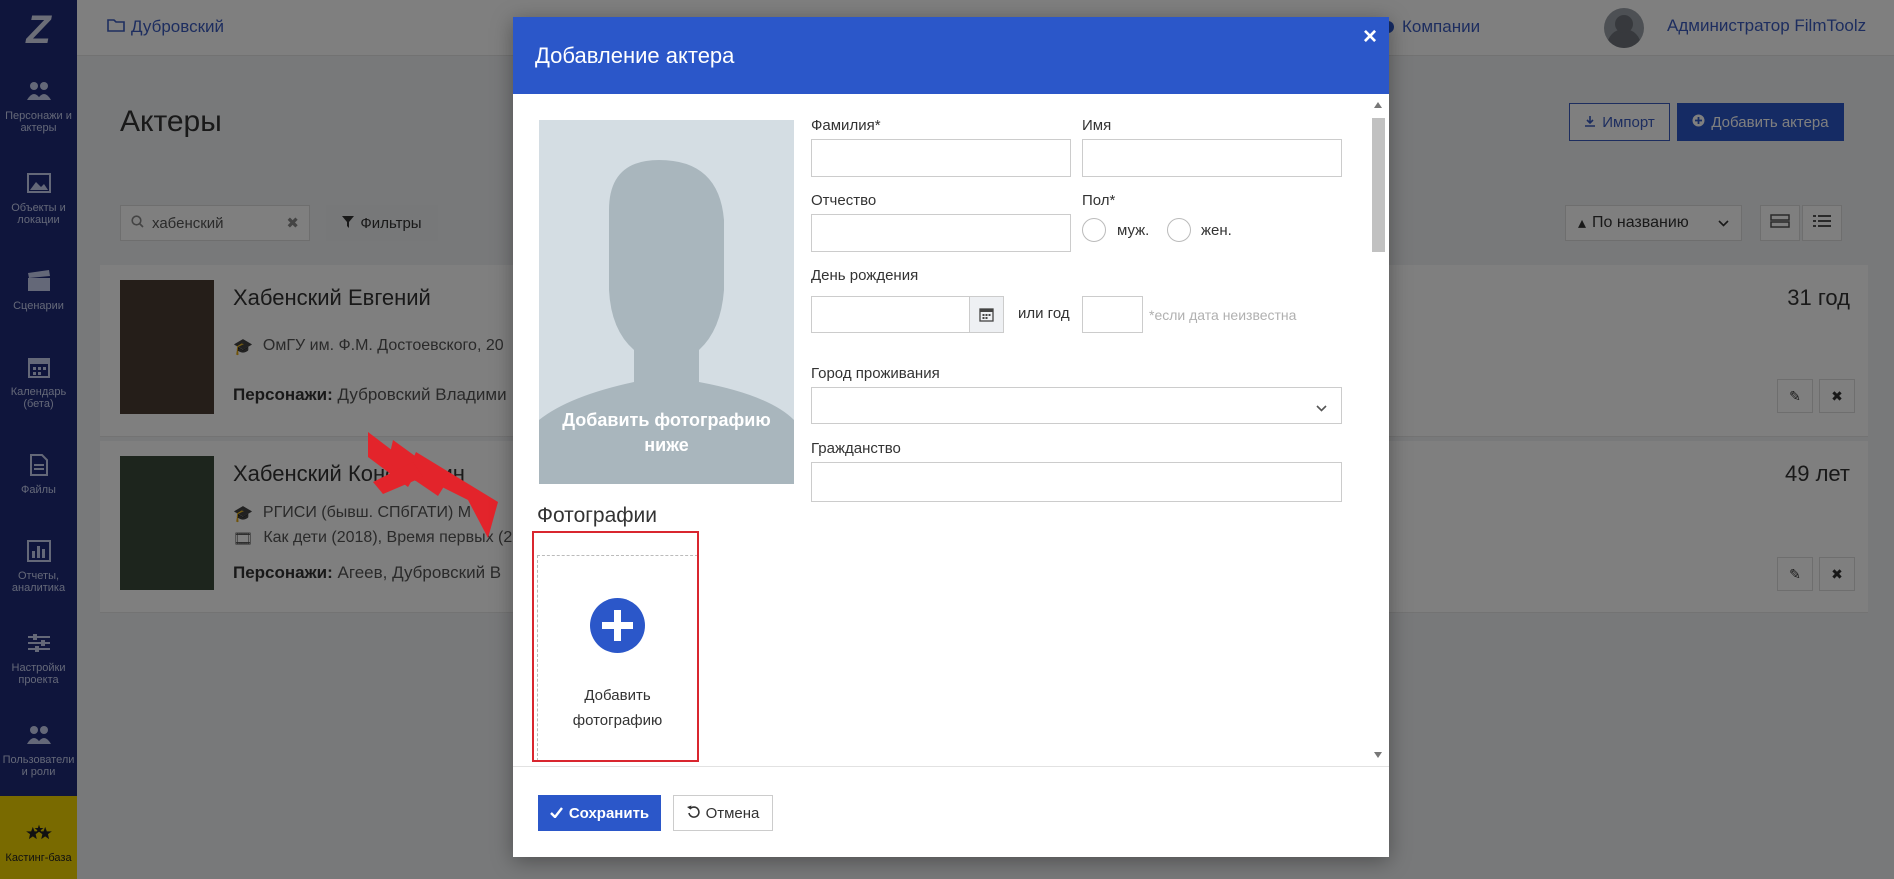 Image resolution: width=1894 pixels, height=879 pixels. Describe the element at coordinates (951, 811) in the screenshot. I see `modal-footer: Сохранить Отмена` at that location.